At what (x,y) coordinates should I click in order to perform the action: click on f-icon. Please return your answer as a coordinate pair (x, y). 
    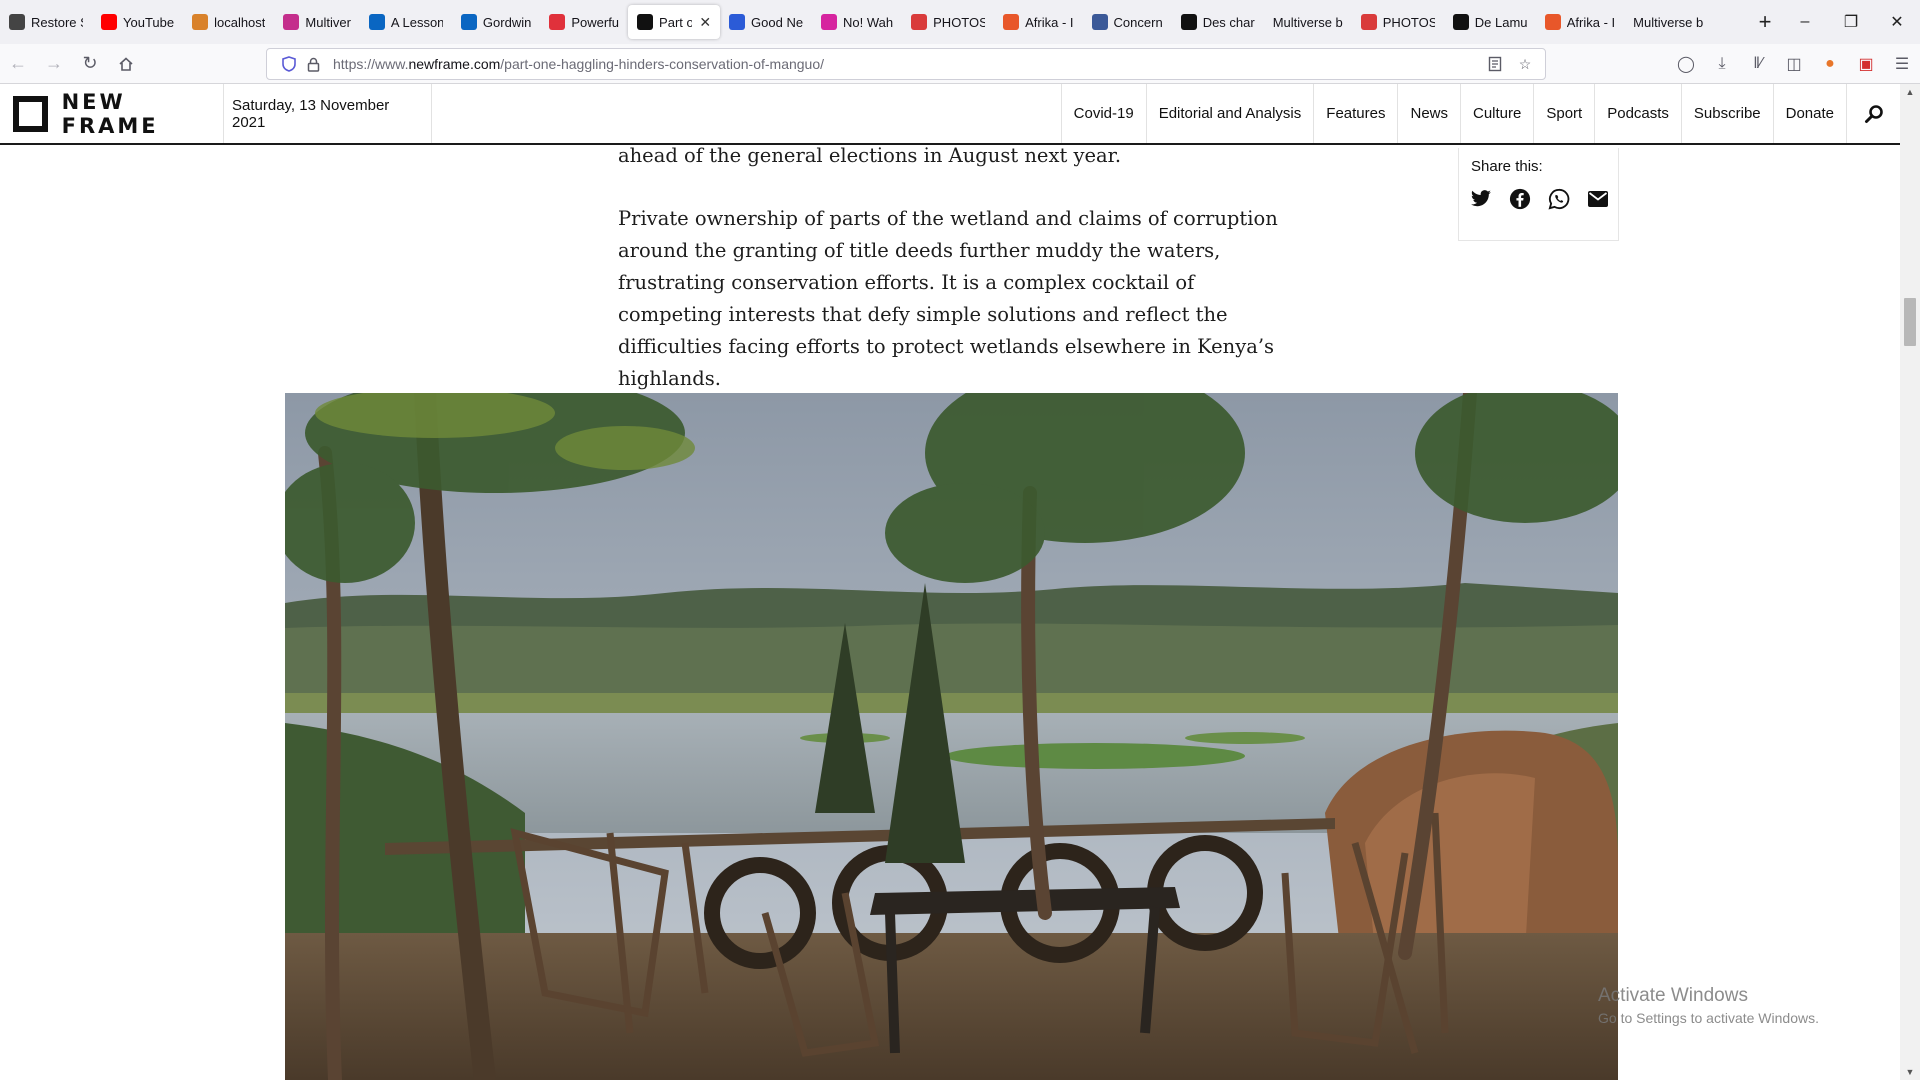
    Looking at the image, I should click on (1188, 22).